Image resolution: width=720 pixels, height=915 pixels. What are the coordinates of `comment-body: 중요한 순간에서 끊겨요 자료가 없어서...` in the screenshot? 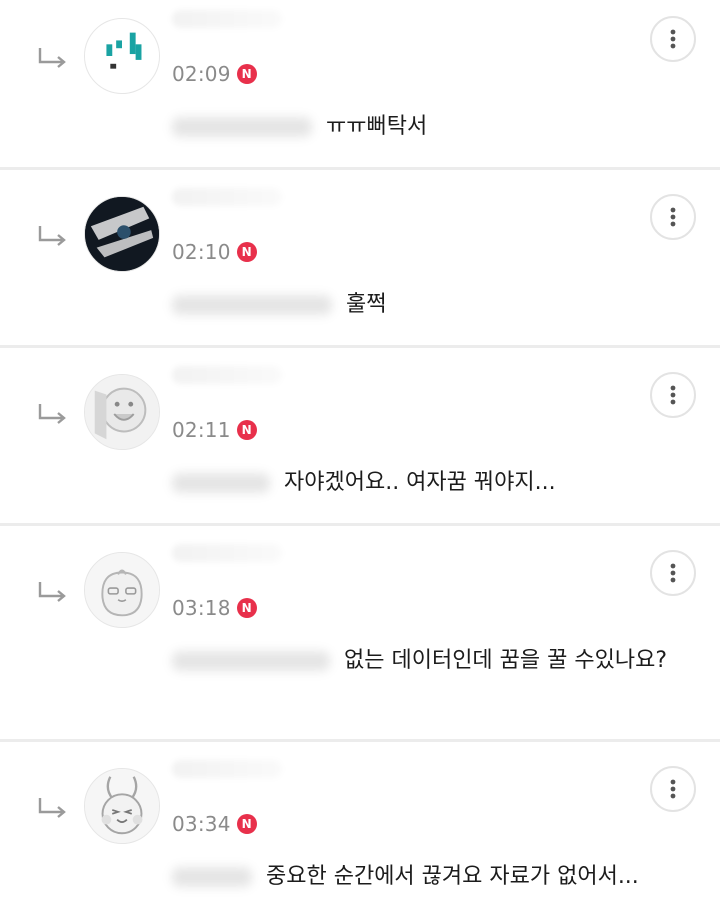 It's located at (422, 877).